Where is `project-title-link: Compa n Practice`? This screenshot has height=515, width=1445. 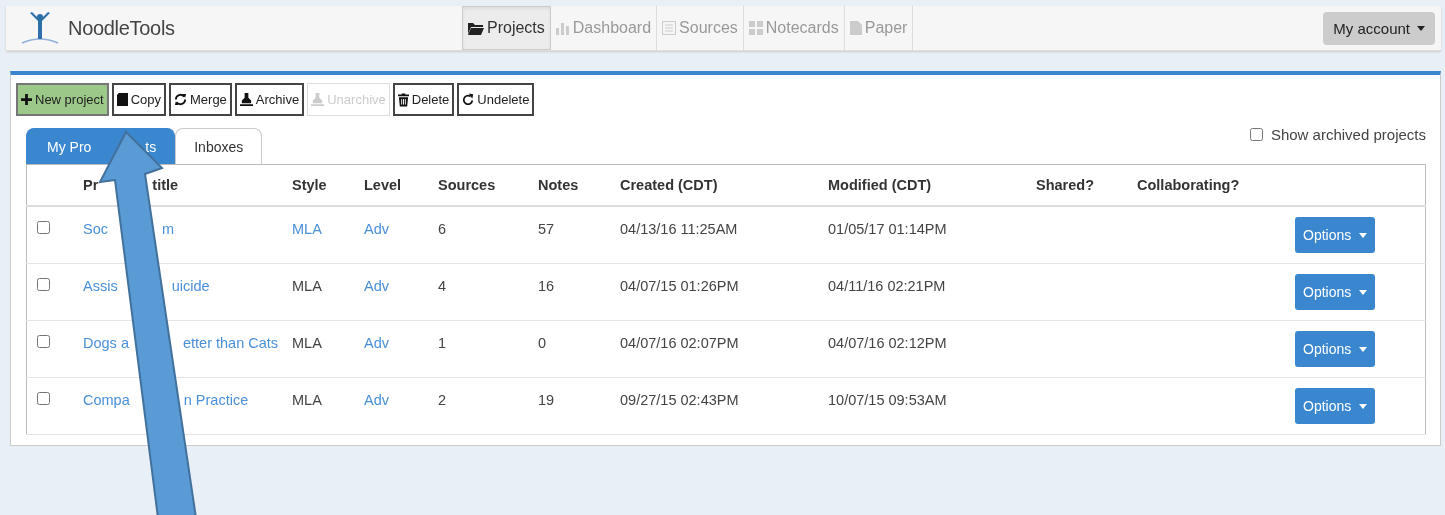
project-title-link: Compa n Practice is located at coordinates (166, 400).